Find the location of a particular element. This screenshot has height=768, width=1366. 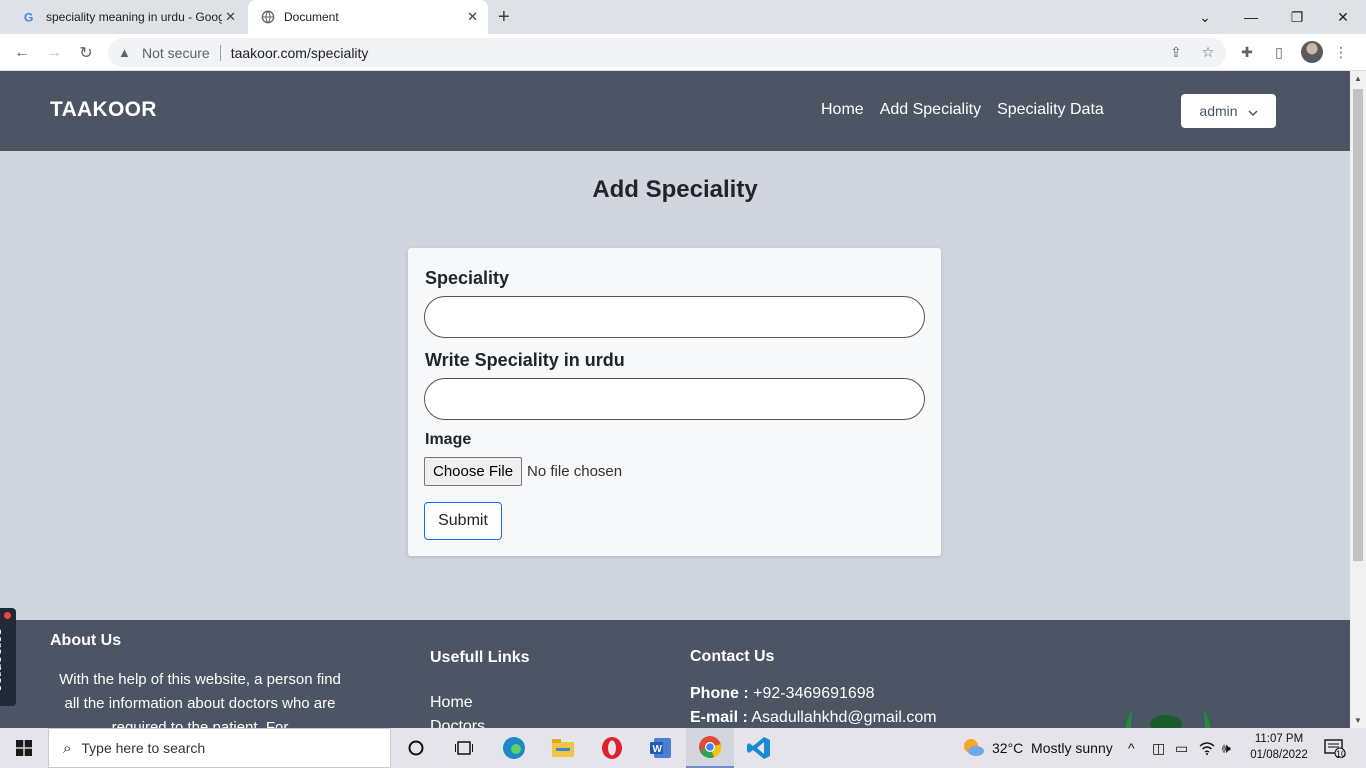

admin-dropdown-button: admin is located at coordinates (1228, 111).